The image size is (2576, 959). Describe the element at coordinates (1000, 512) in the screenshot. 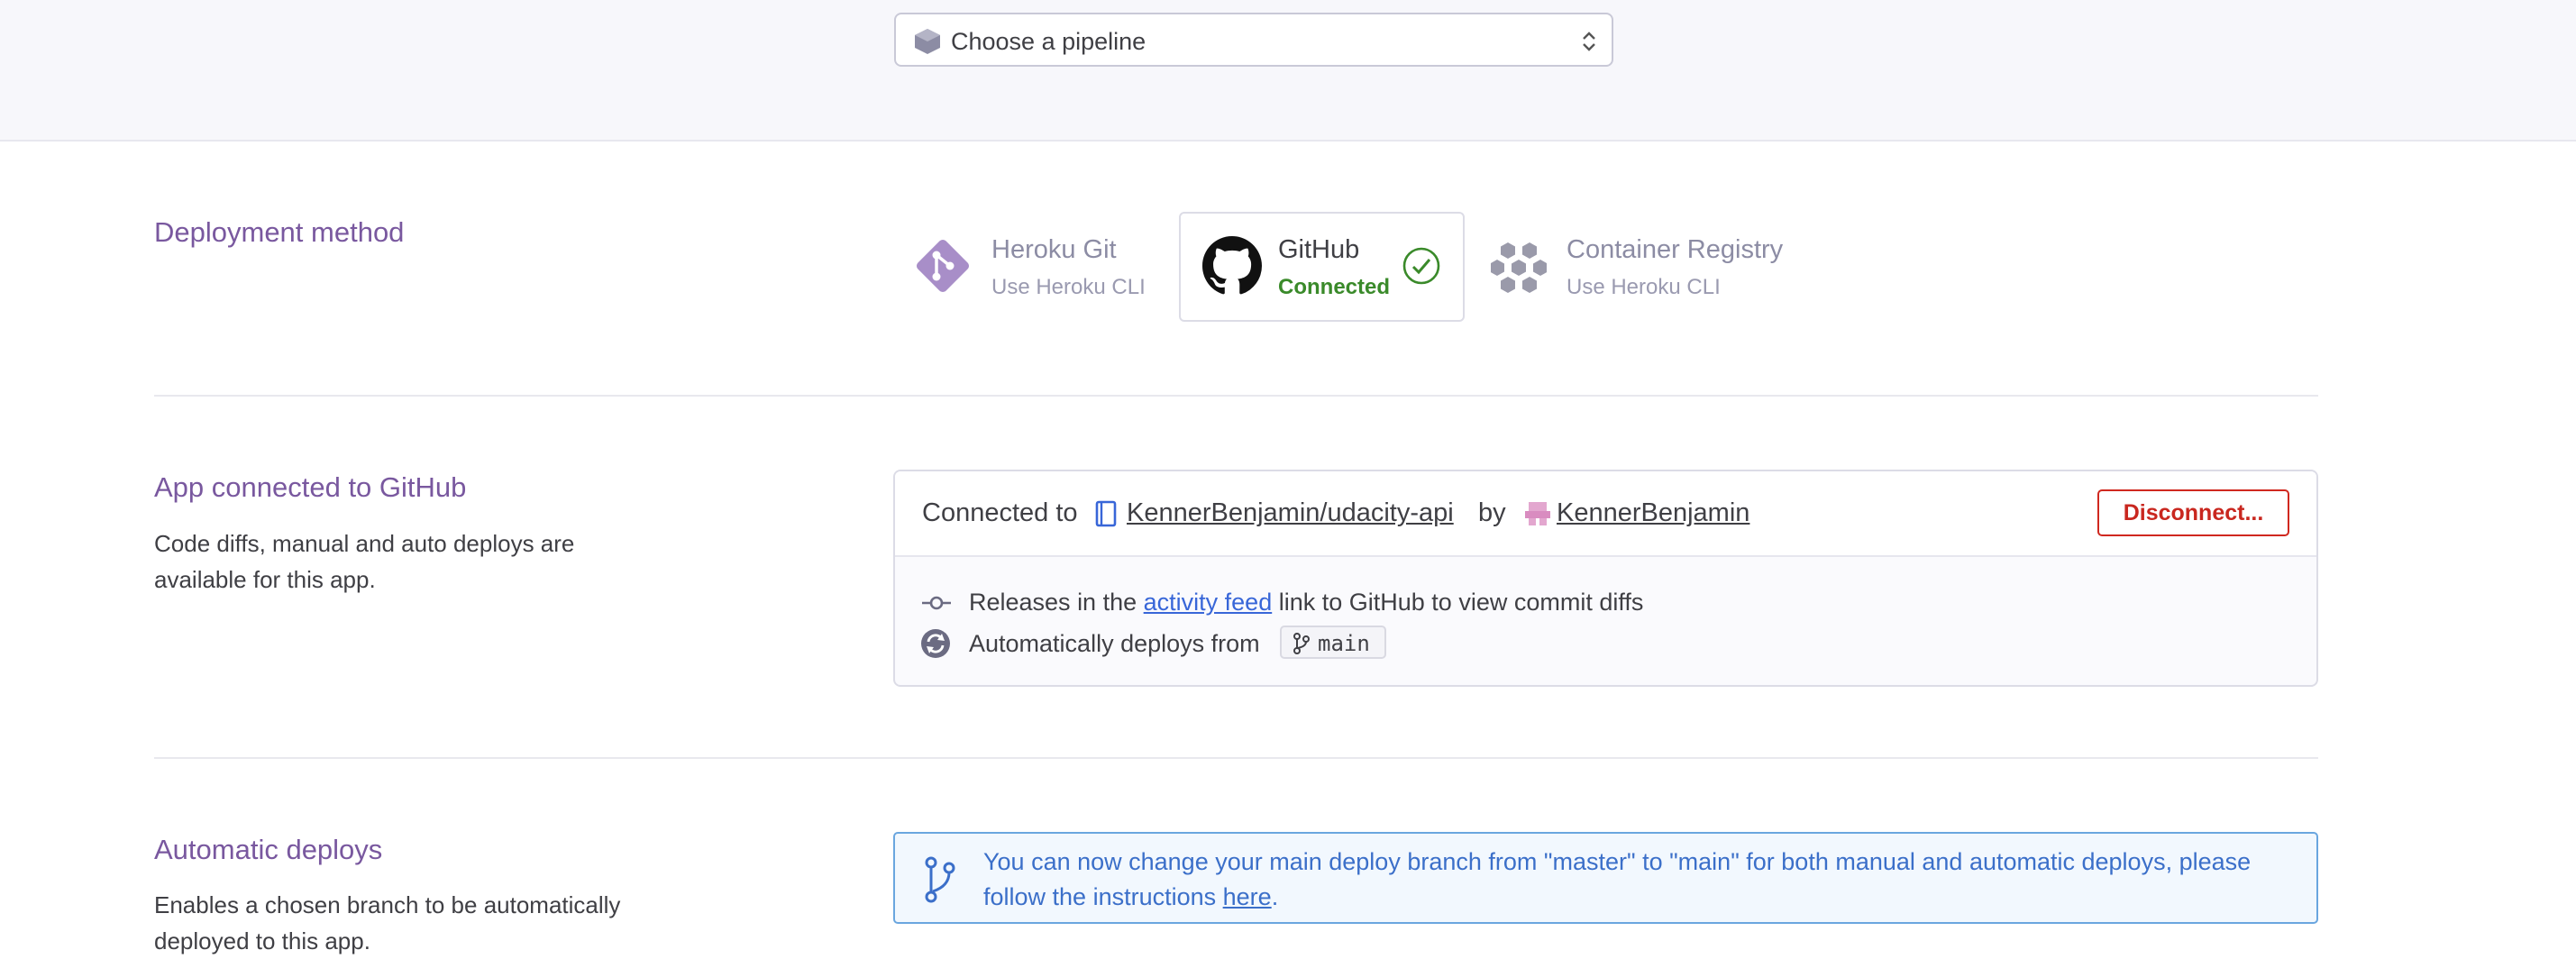

I see `connected-to-label: Connected to` at that location.